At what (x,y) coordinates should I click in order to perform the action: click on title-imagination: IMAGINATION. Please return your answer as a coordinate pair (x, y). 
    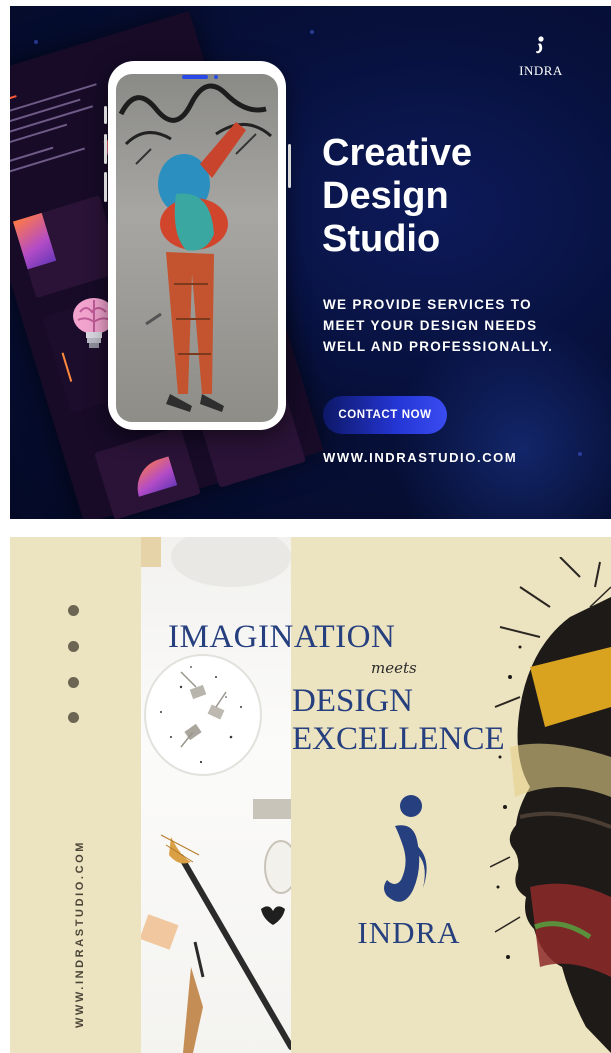
    Looking at the image, I should click on (282, 637).